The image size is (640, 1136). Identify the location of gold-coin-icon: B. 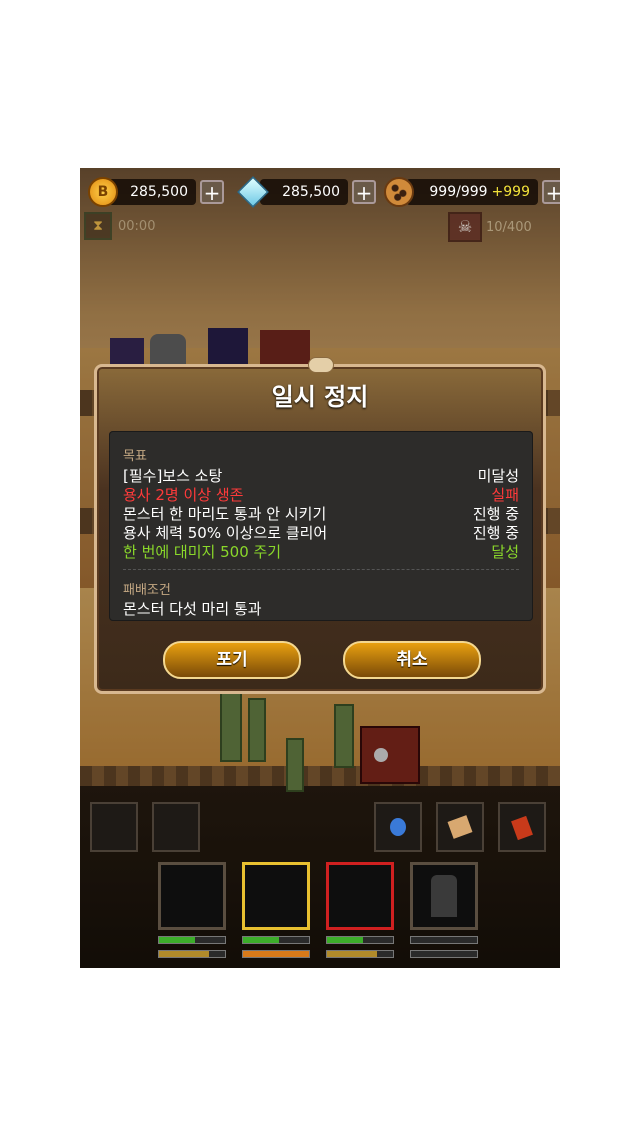
(103, 192).